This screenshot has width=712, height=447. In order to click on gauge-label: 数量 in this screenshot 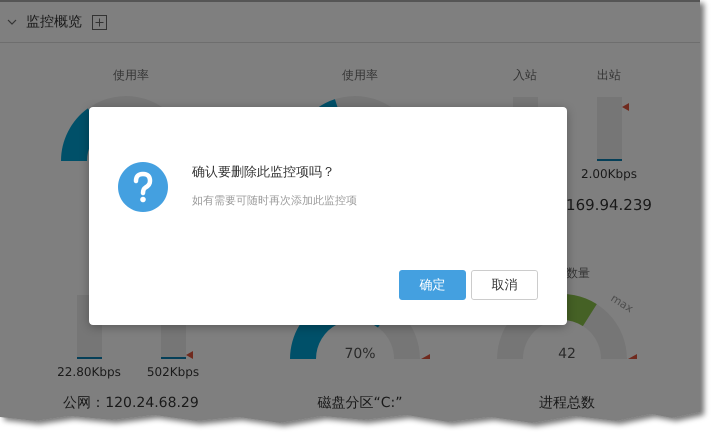, I will do `click(578, 273)`.